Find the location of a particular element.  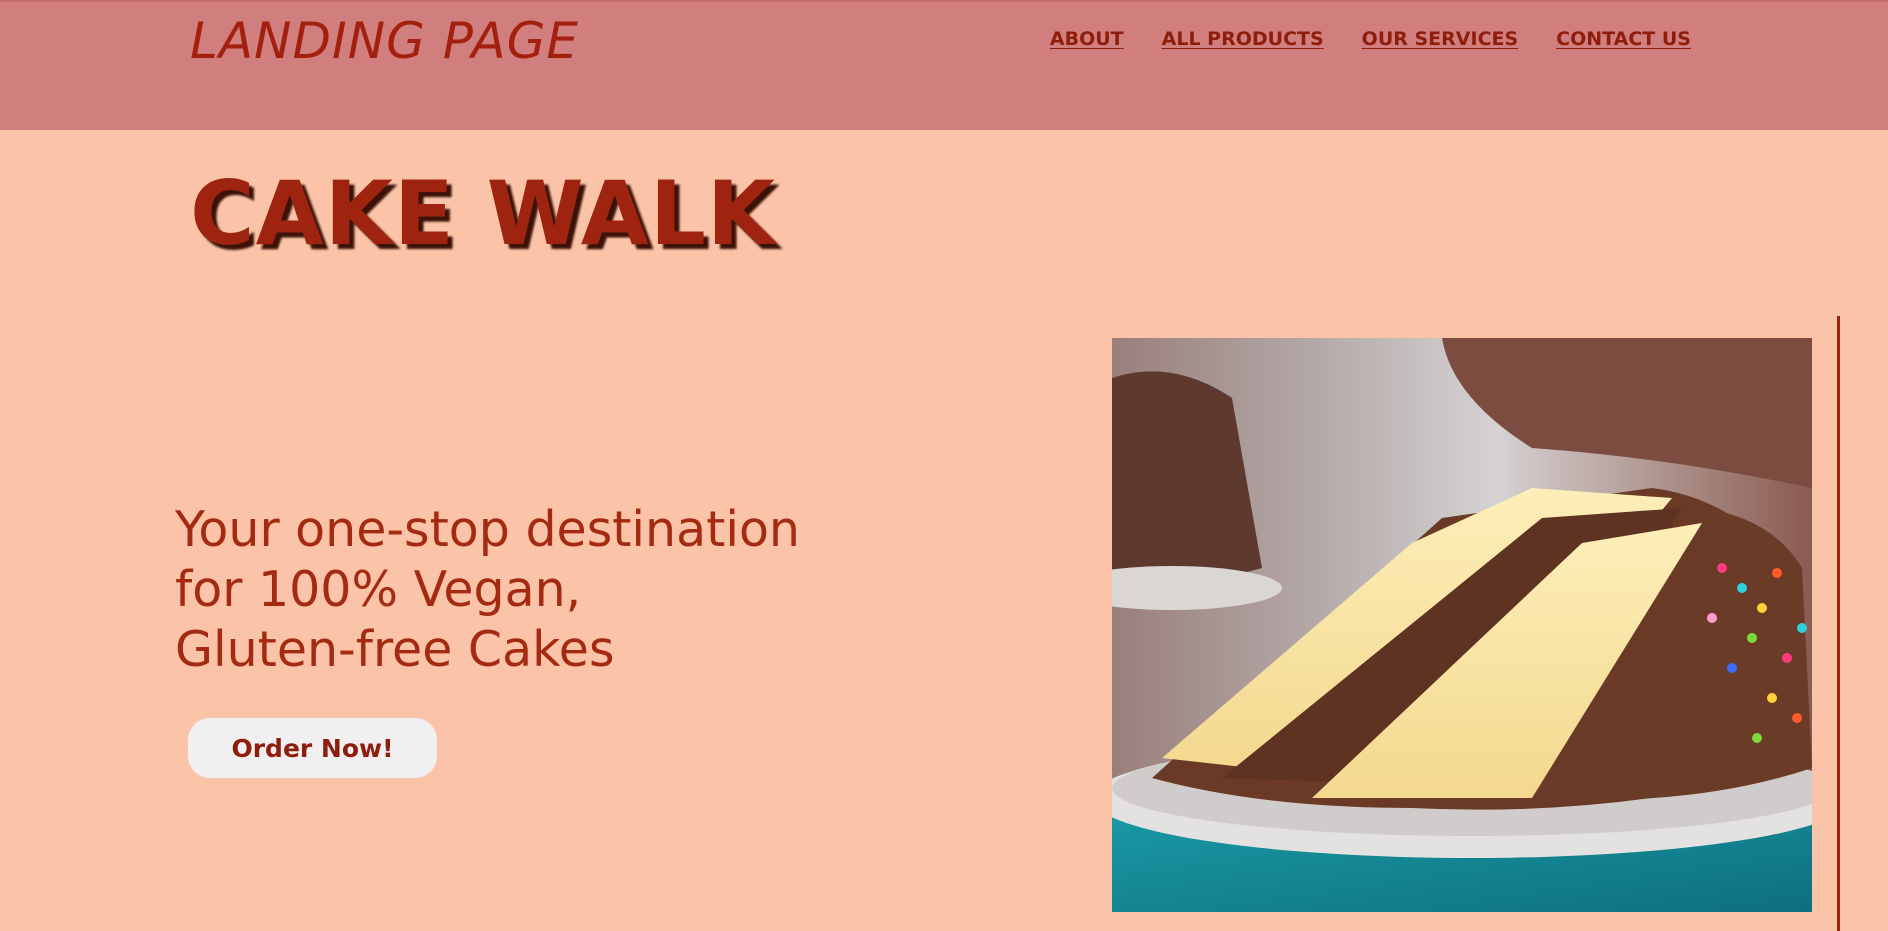

hero-title: CAKE WALK is located at coordinates (483, 213).